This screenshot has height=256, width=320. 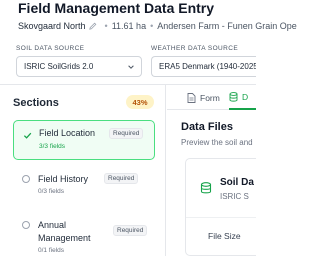 What do you see at coordinates (64, 231) in the screenshot?
I see `section-label: Annual Management` at bounding box center [64, 231].